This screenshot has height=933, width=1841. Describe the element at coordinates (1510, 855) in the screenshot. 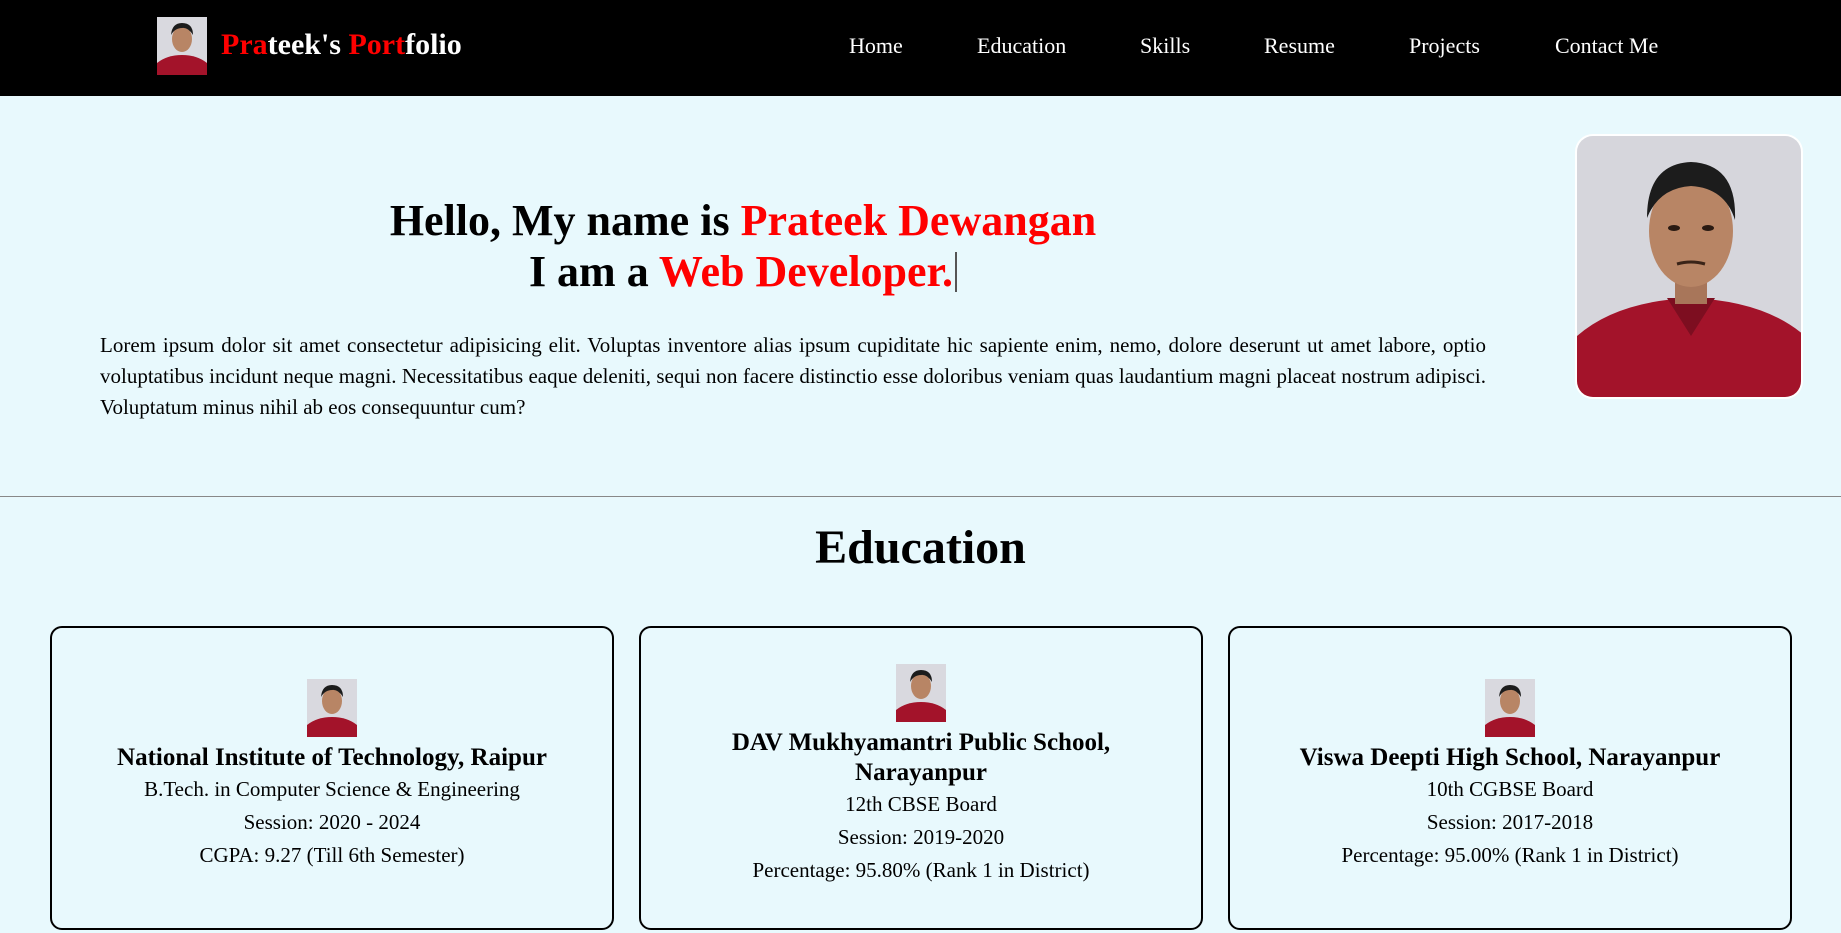

I see `school-score: Percentage: 95.00% (Rank 1 in District)` at that location.